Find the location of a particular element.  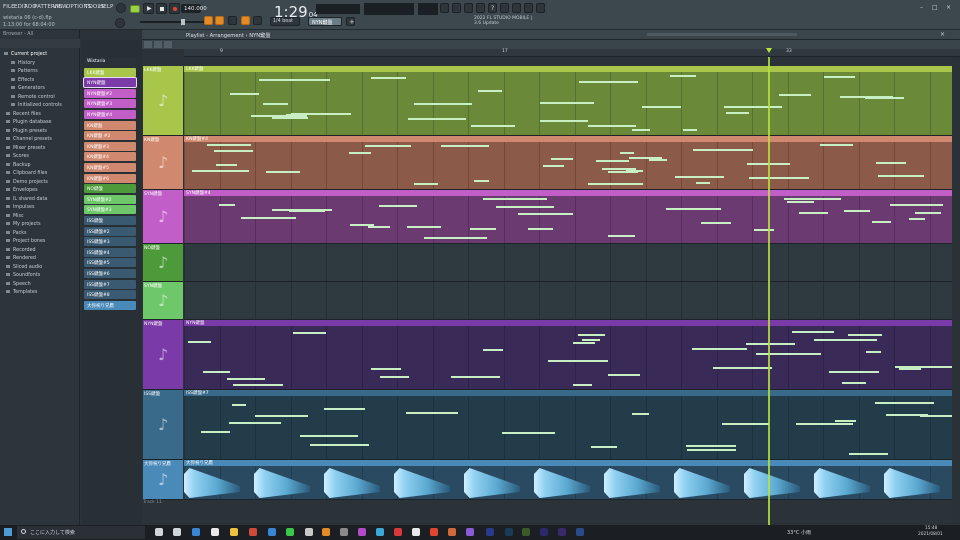

windows-start-icon is located at coordinates (8, 532).